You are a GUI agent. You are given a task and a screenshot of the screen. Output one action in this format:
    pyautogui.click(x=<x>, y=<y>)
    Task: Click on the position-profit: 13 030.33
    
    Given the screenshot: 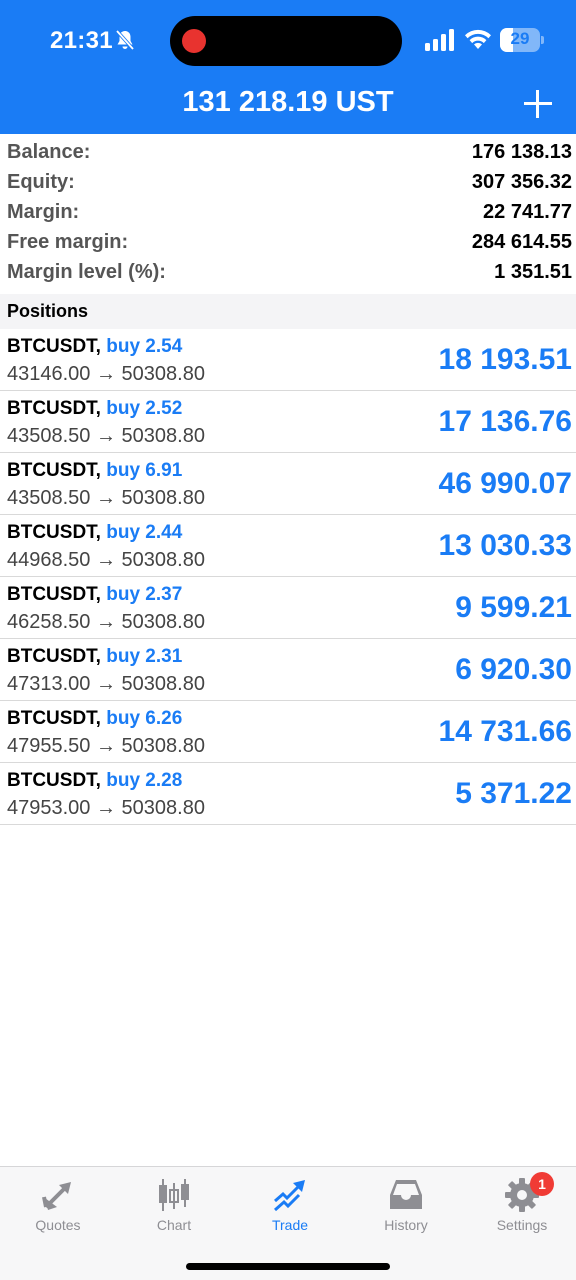 What is the action you would take?
    pyautogui.click(x=505, y=545)
    